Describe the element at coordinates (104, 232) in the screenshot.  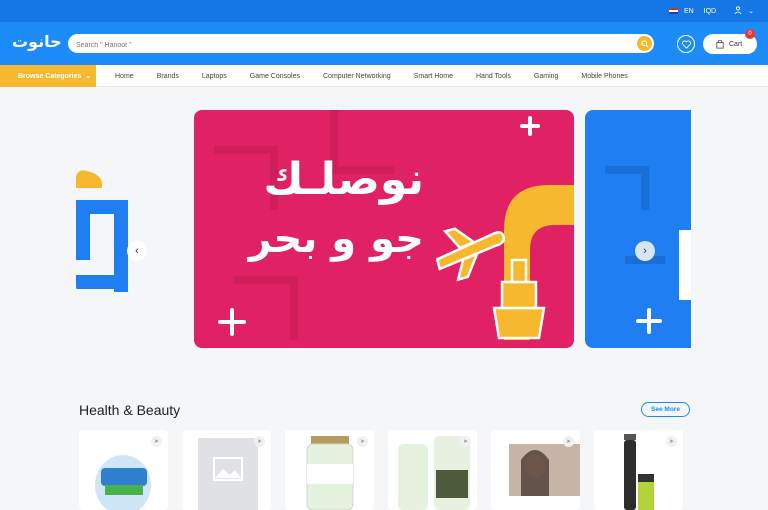
I see `banner-slide-previous` at that location.